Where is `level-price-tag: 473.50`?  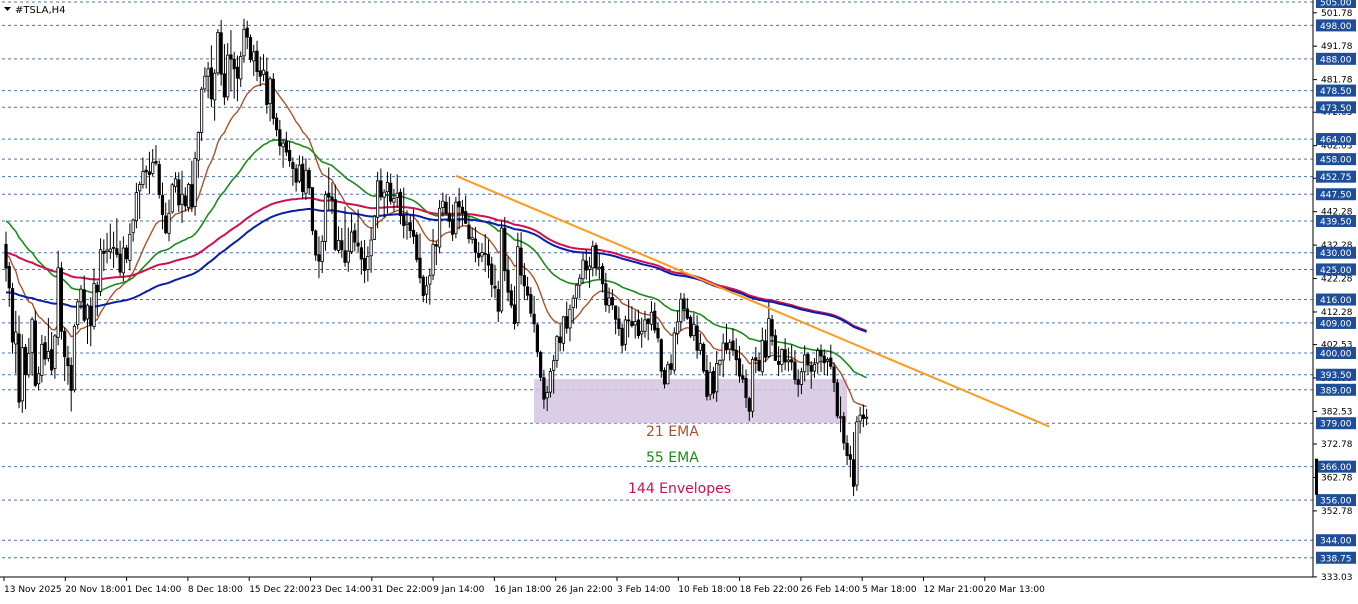 level-price-tag: 473.50 is located at coordinates (1336, 107).